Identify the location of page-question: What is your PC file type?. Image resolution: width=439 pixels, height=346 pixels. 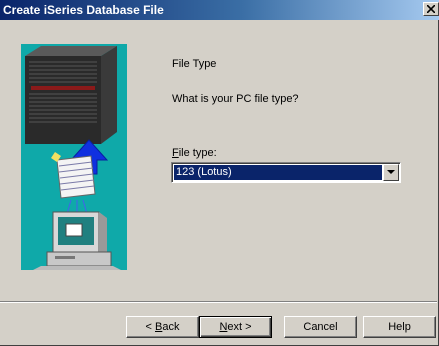
(235, 99).